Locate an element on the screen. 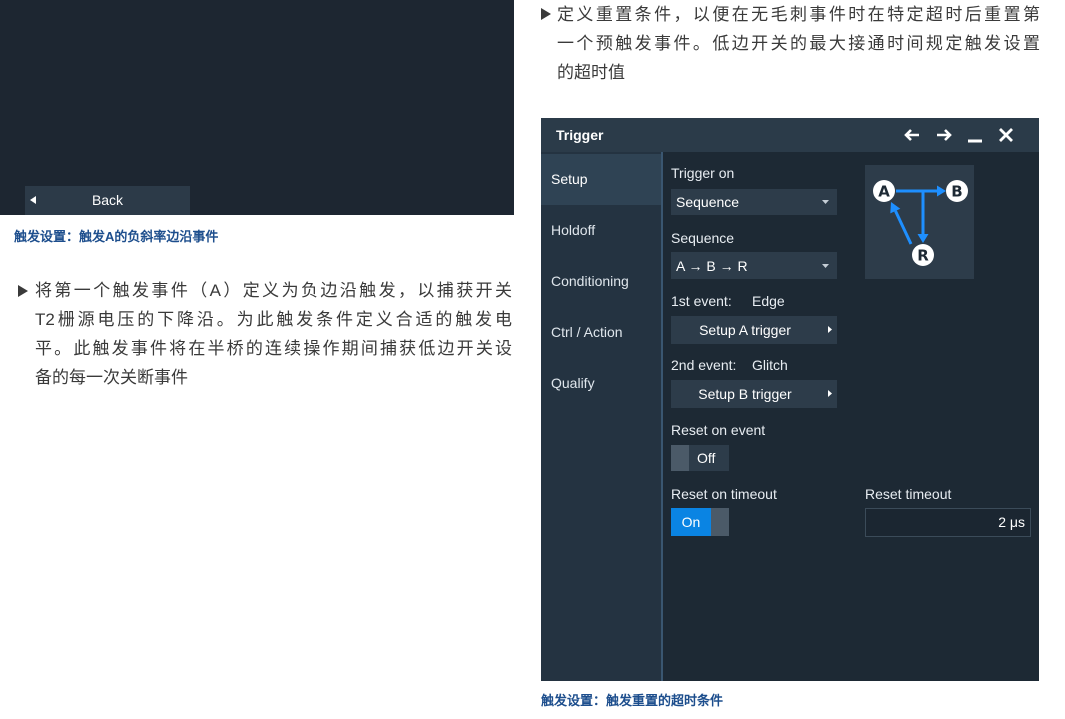 Image resolution: width=1065 pixels, height=719 pixels. node-a-label: A is located at coordinates (884, 192).